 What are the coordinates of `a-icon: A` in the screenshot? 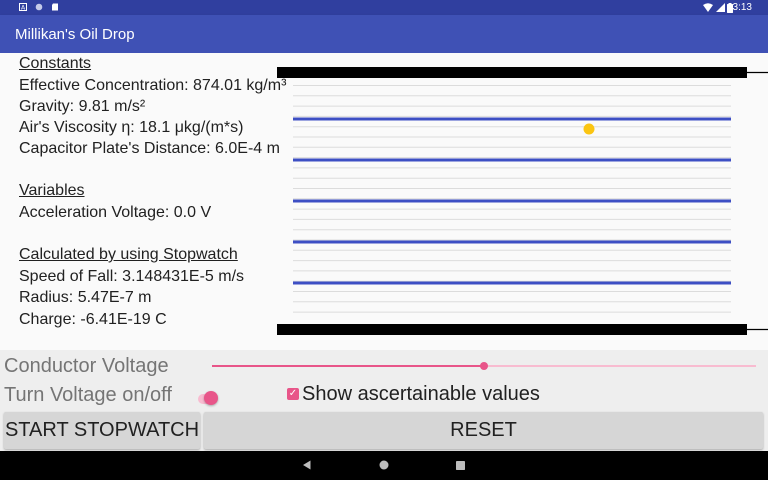 It's located at (23, 7).